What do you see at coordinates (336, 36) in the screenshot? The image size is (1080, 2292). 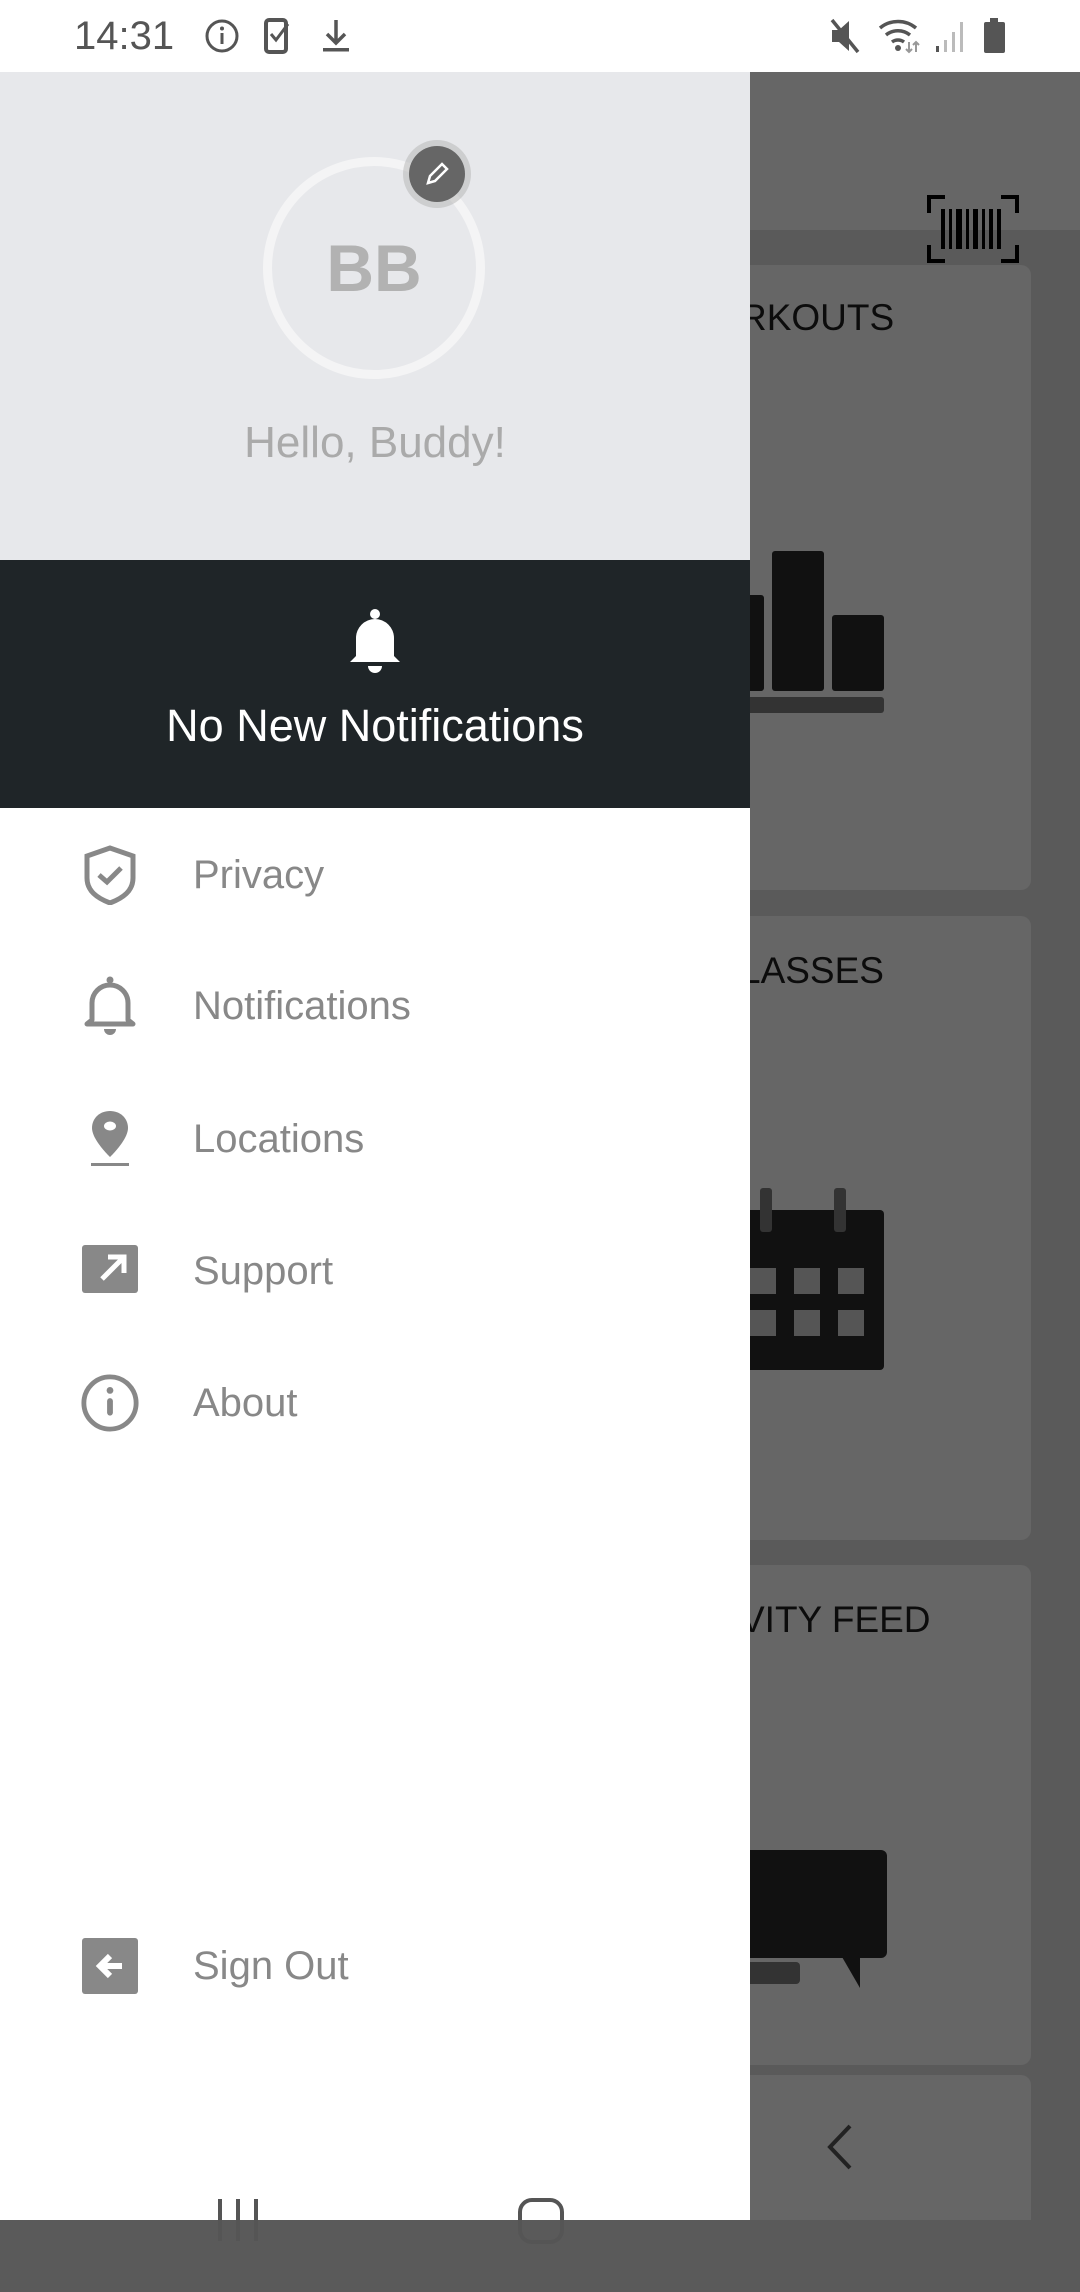 I see `download-icon` at bounding box center [336, 36].